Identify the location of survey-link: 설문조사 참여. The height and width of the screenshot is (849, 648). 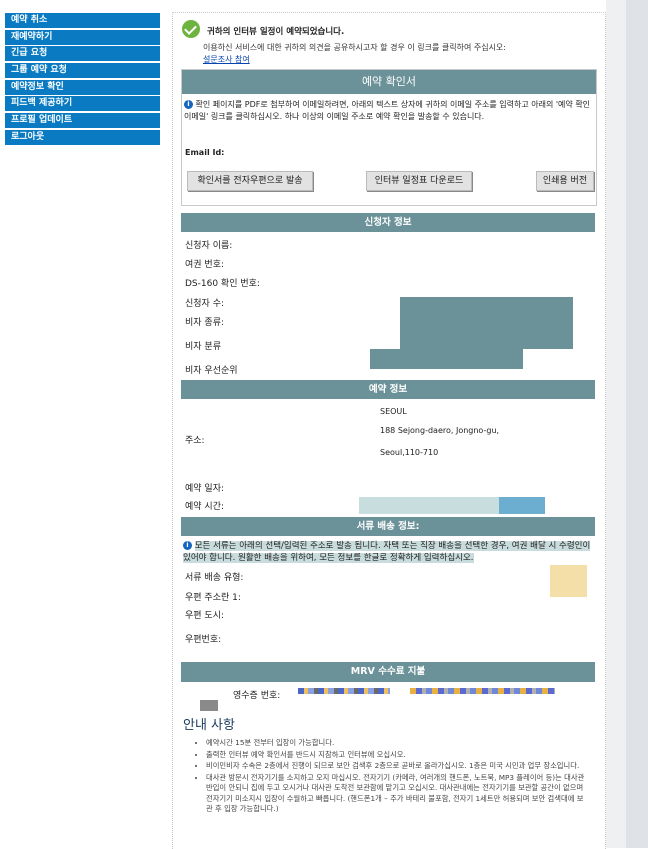
(226, 59).